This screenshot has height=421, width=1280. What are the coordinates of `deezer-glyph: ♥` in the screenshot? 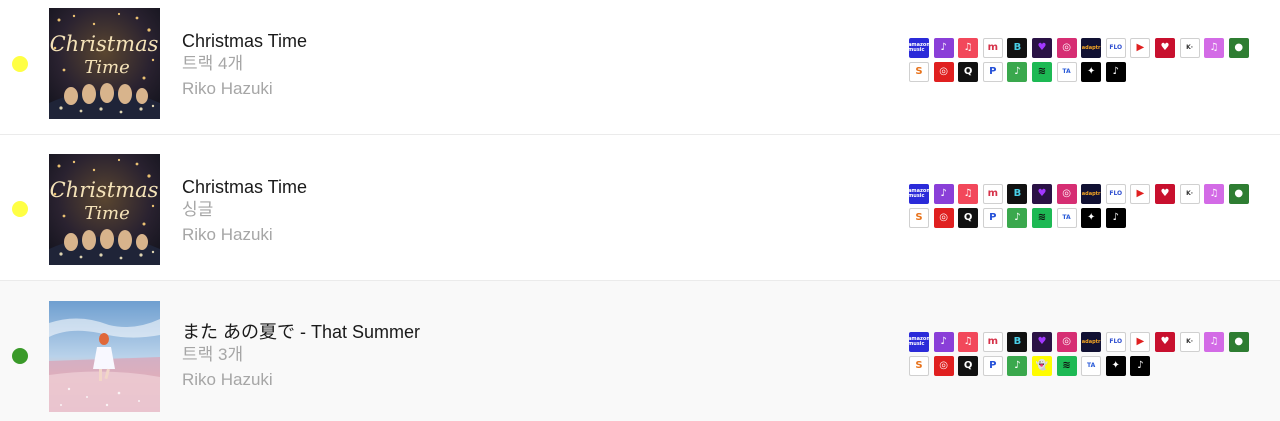 It's located at (1042, 193).